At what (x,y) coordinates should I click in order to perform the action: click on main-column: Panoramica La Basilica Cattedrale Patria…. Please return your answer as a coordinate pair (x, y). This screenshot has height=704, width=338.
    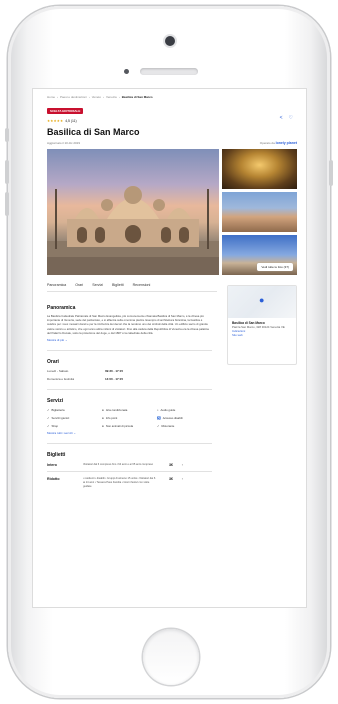
    Looking at the image, I should click on (129, 397).